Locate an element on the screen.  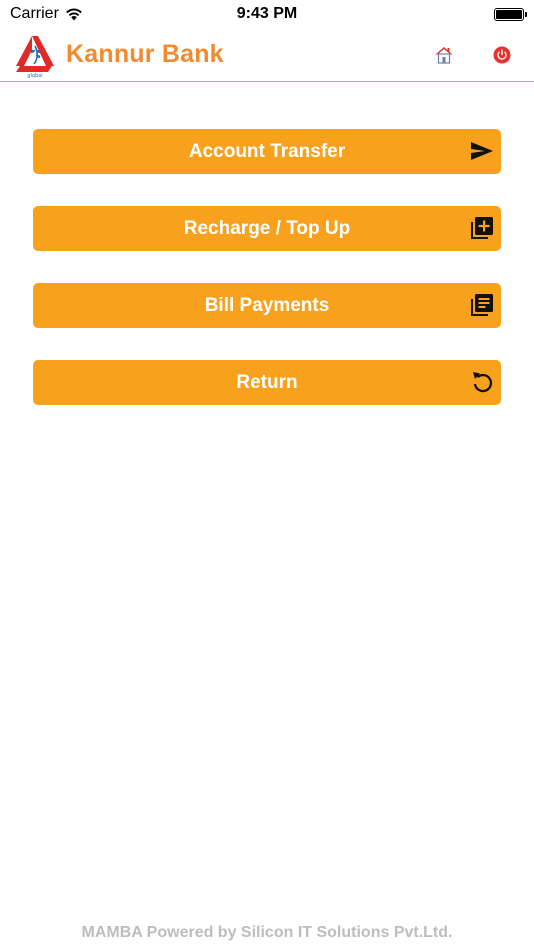
wifi-icon is located at coordinates (74, 14).